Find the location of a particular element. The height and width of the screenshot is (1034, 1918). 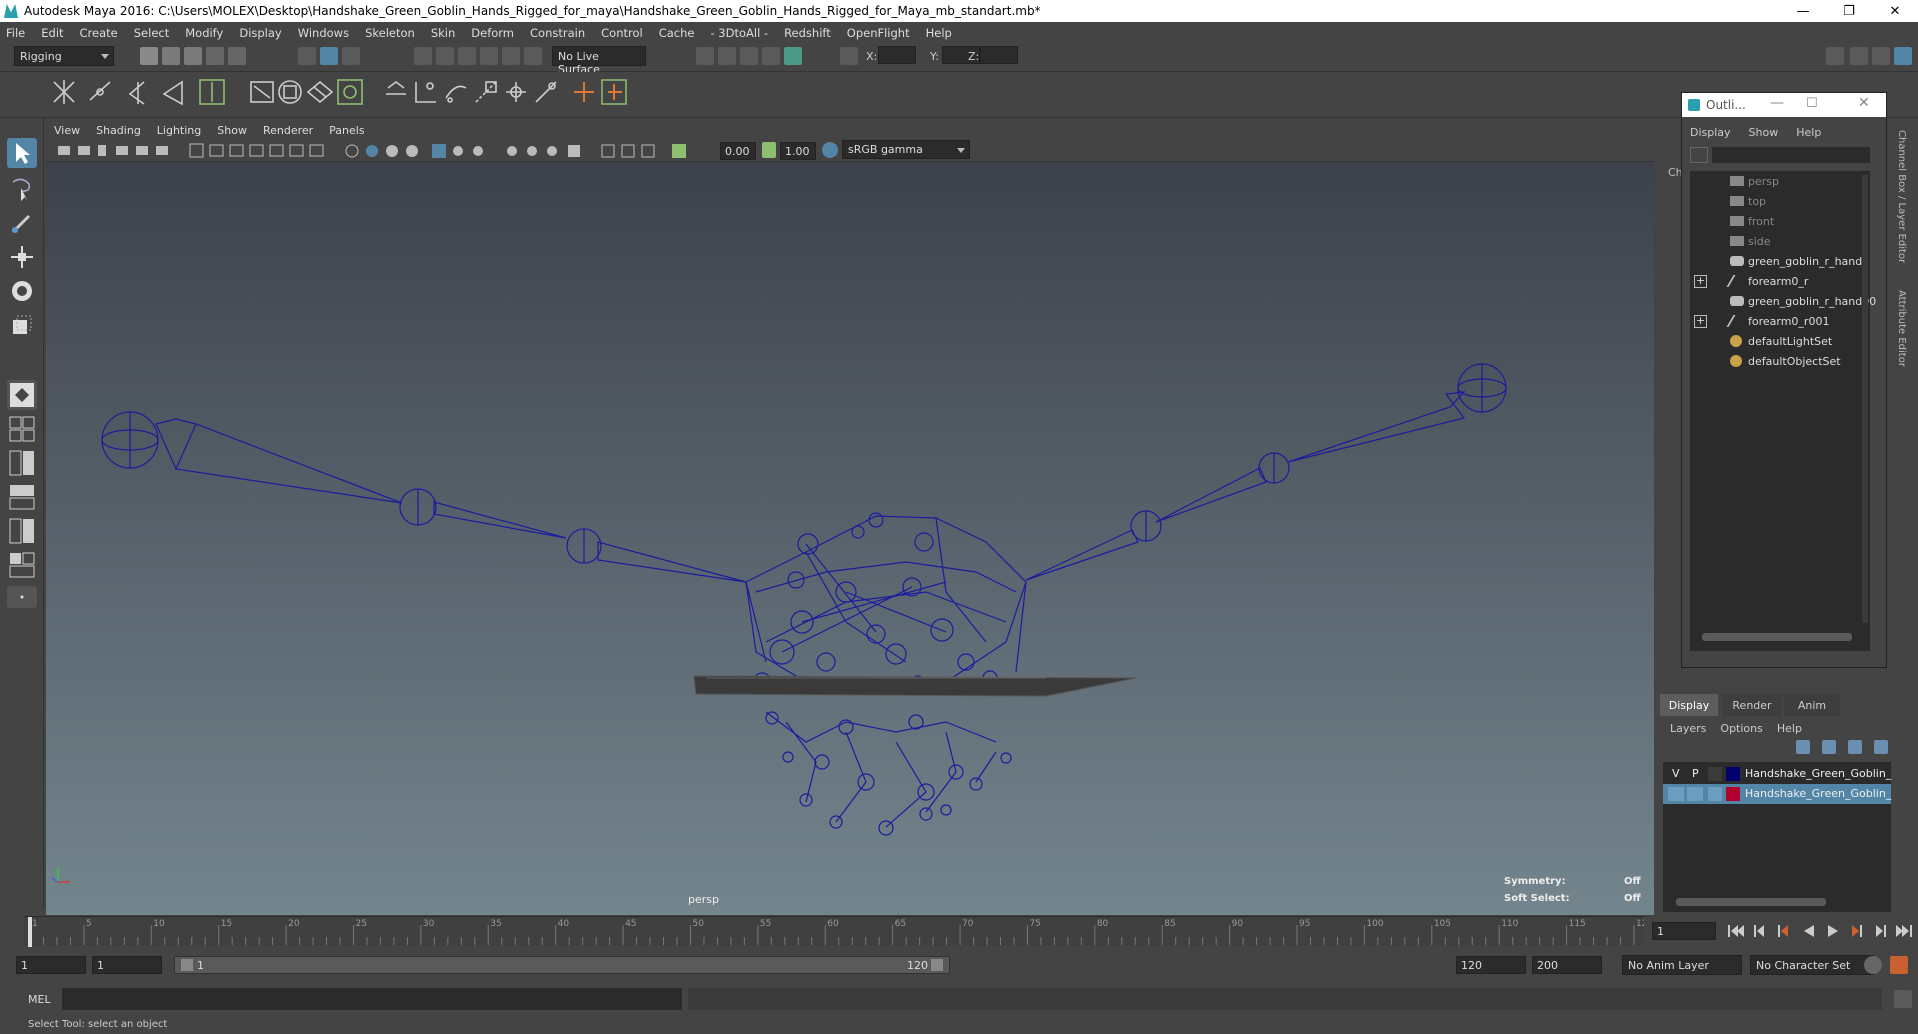

vp-menu-show: Show is located at coordinates (232, 130).